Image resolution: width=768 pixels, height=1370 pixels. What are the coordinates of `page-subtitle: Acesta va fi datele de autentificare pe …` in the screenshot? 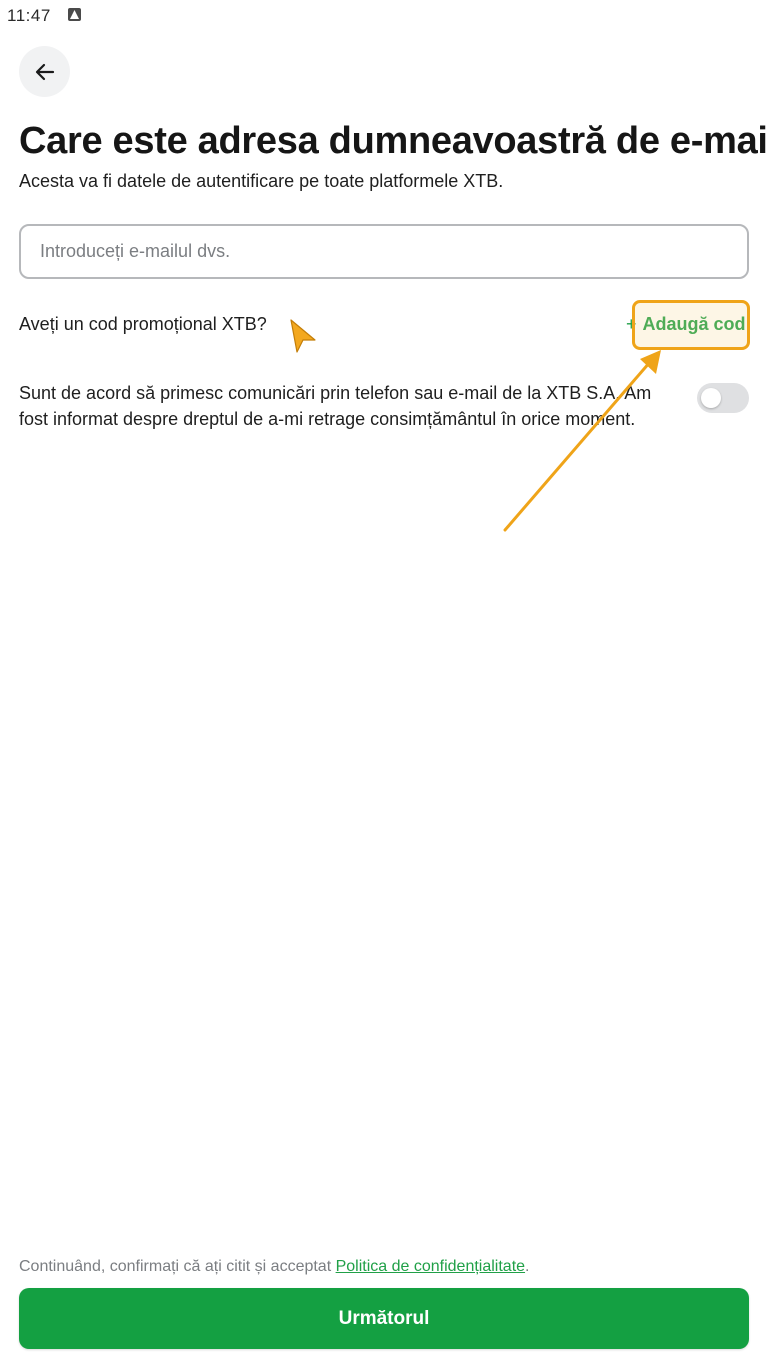 It's located at (261, 181).